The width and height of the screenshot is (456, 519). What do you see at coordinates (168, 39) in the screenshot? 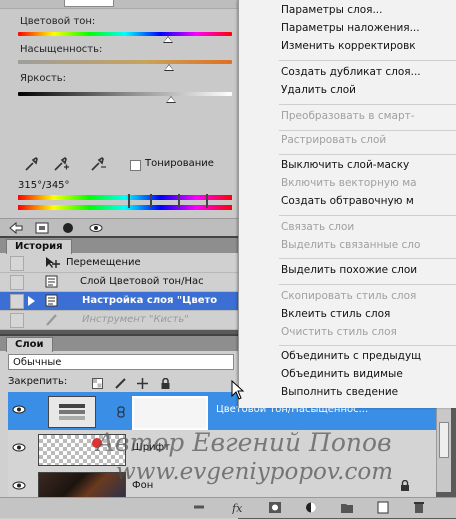
I see `hue-slider-thumb` at bounding box center [168, 39].